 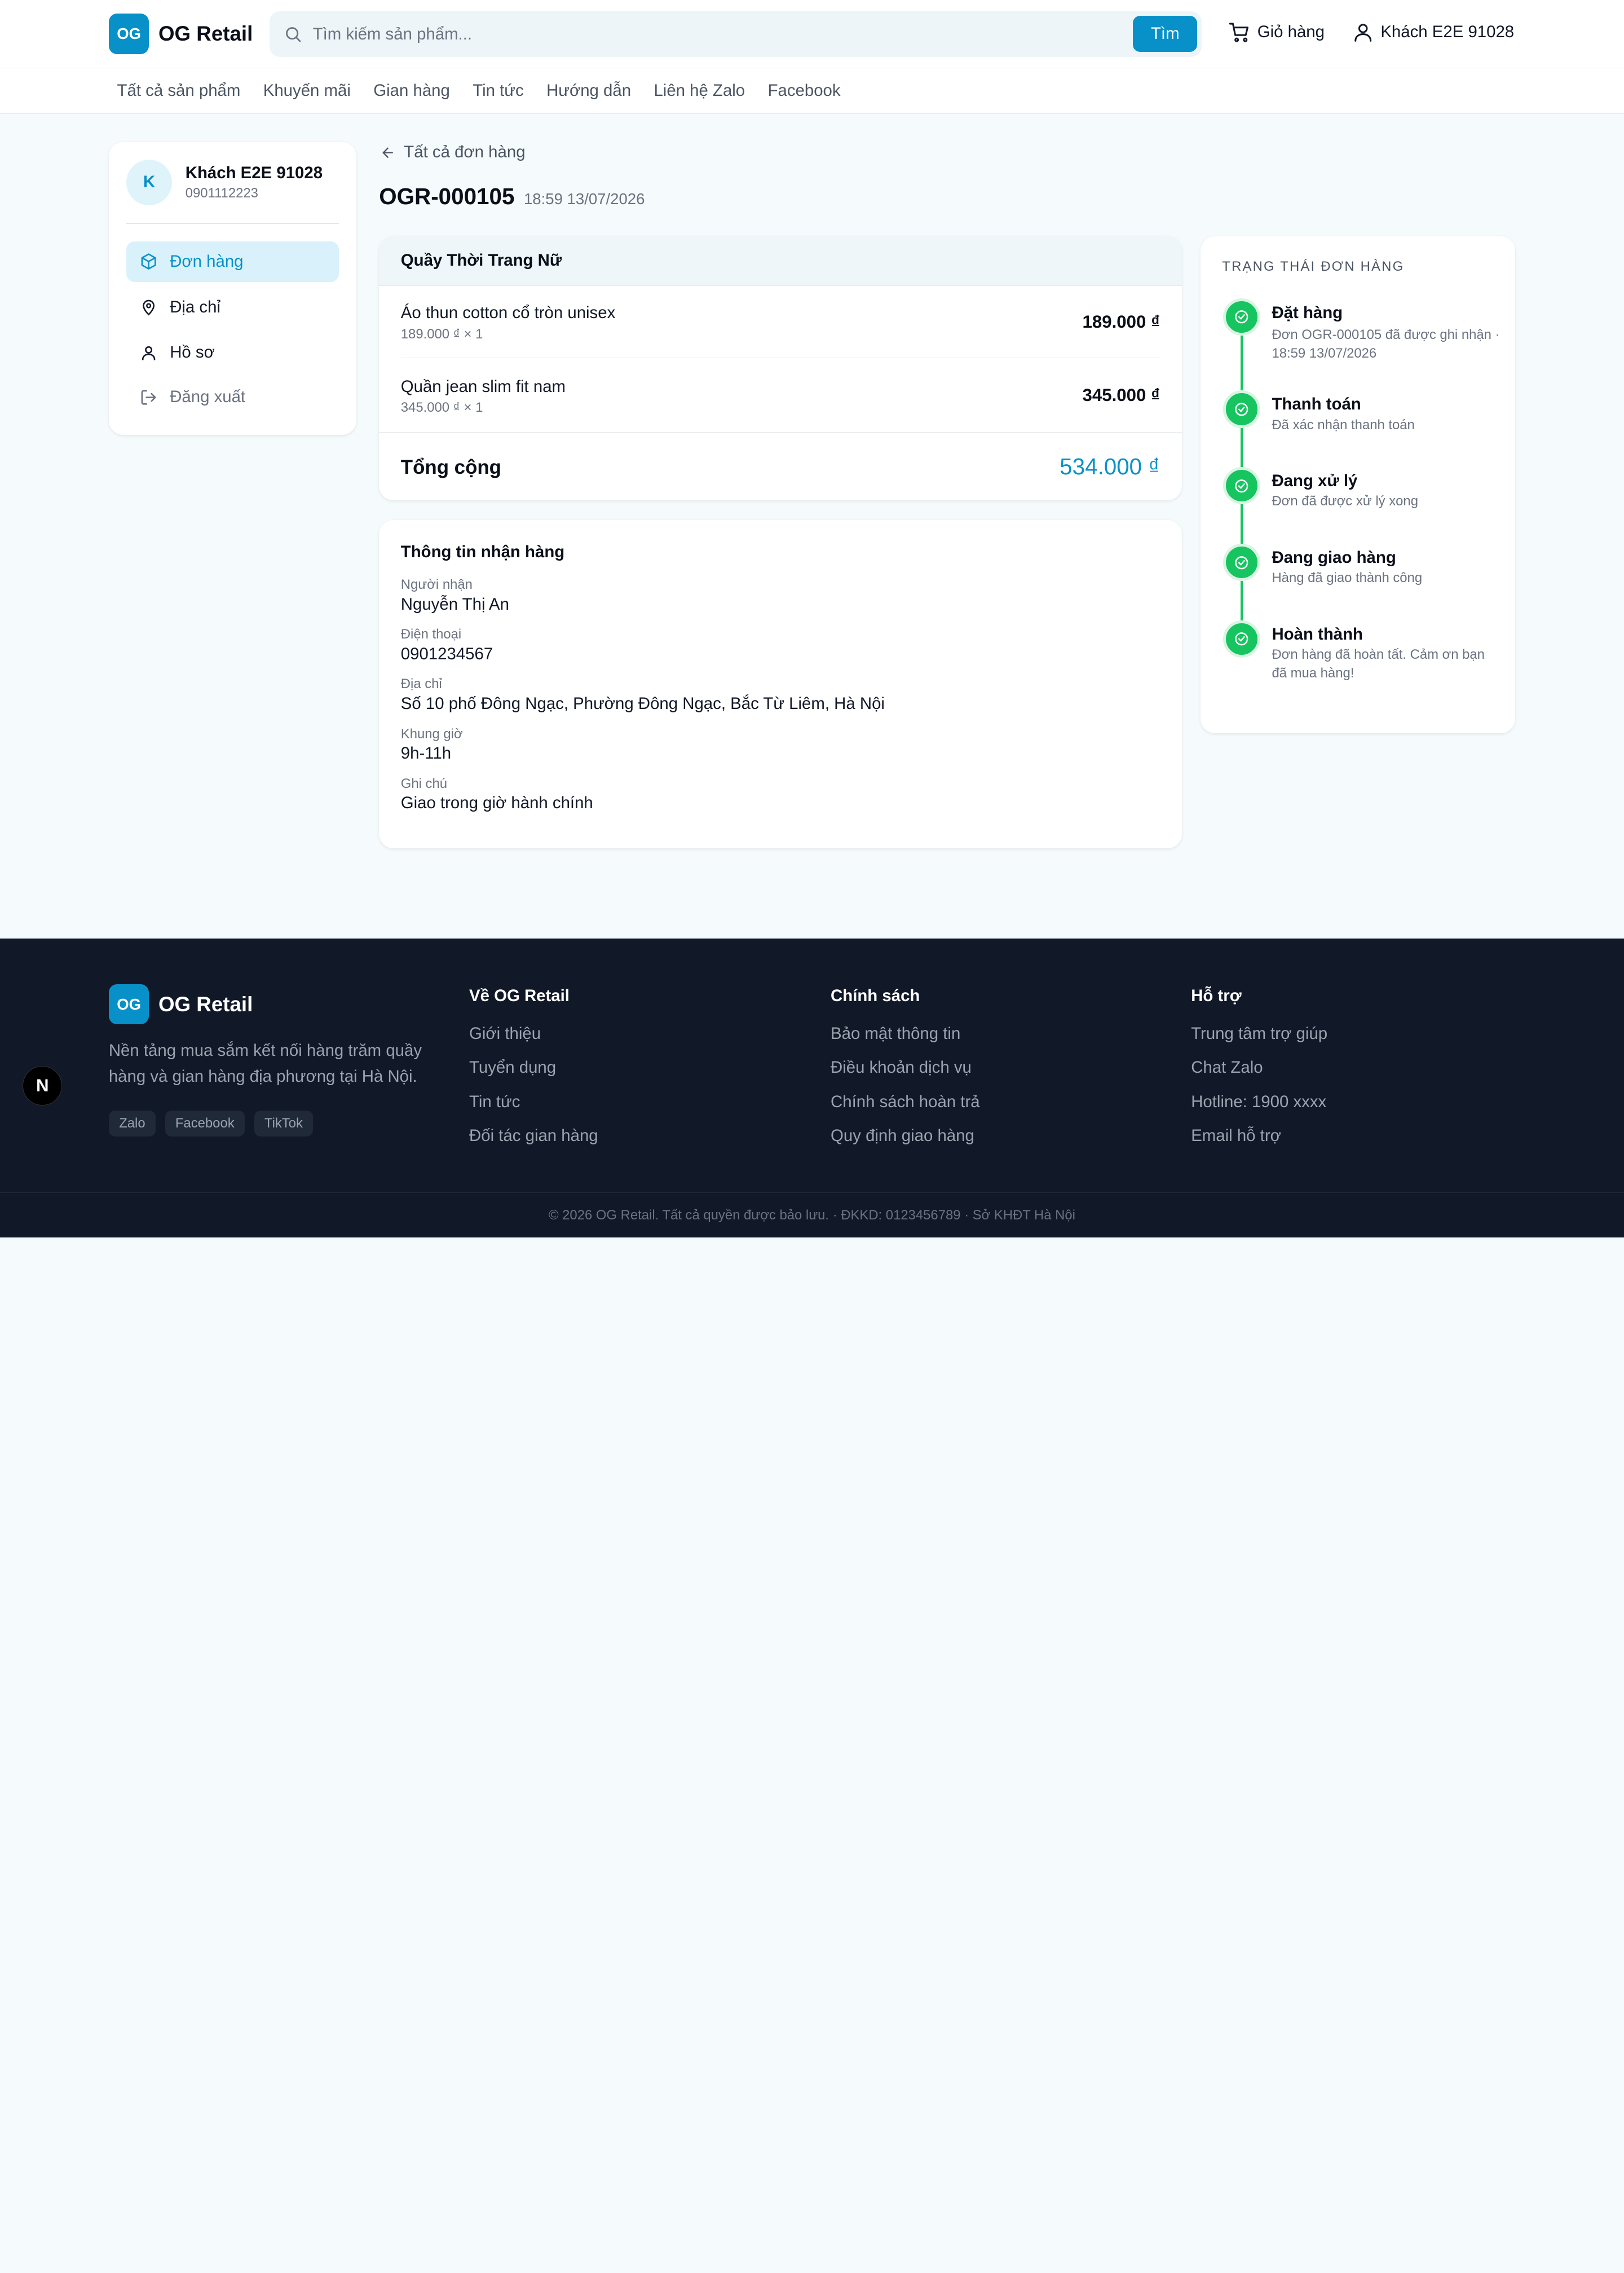 I want to click on nav-item-zalo: Liên hệ Zalo, so click(x=699, y=90).